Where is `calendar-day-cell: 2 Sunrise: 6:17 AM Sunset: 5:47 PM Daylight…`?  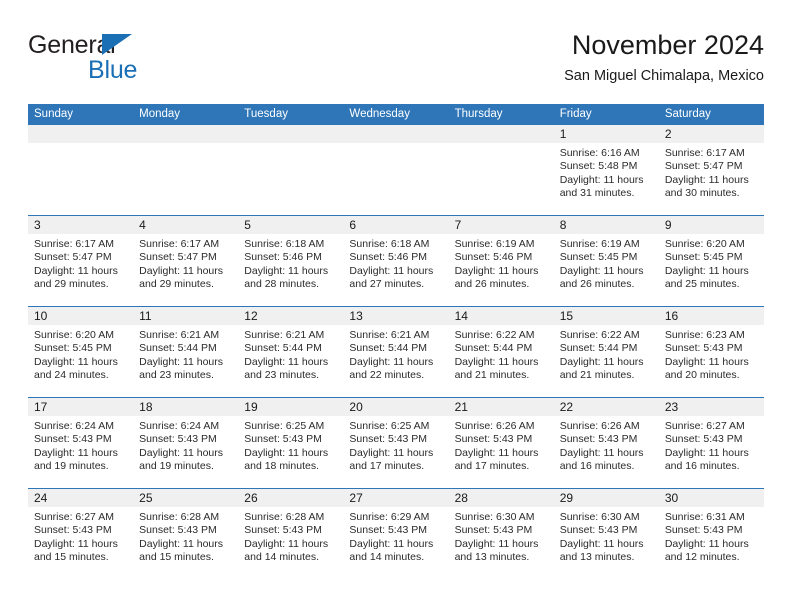 calendar-day-cell: 2 Sunrise: 6:17 AM Sunset: 5:47 PM Daylight… is located at coordinates (711, 170).